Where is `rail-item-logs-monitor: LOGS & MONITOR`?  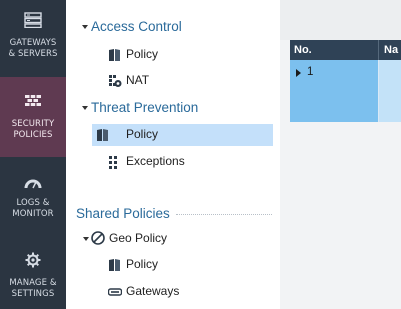
rail-item-logs-monitor: LOGS & MONITOR is located at coordinates (33, 197).